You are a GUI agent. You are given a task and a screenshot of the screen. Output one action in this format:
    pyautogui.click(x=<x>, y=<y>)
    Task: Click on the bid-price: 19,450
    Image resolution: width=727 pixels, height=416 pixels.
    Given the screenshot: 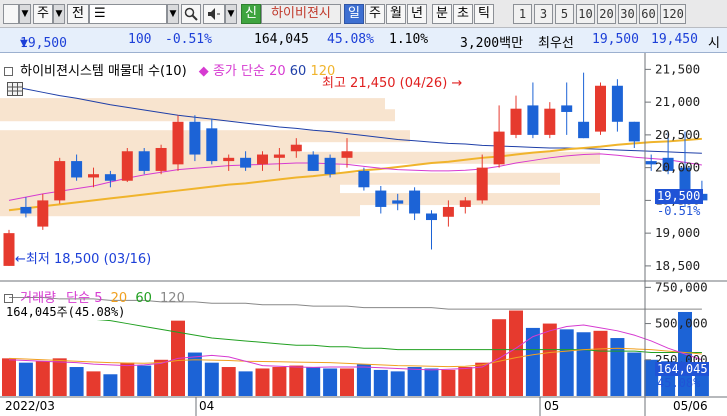 What is the action you would take?
    pyautogui.click(x=674, y=39)
    